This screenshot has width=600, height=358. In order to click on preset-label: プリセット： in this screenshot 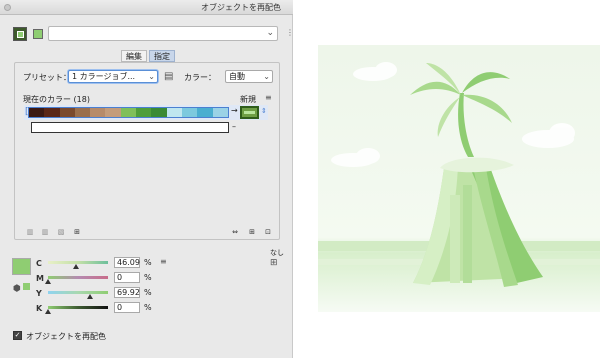, I will do `click(47, 77)`.